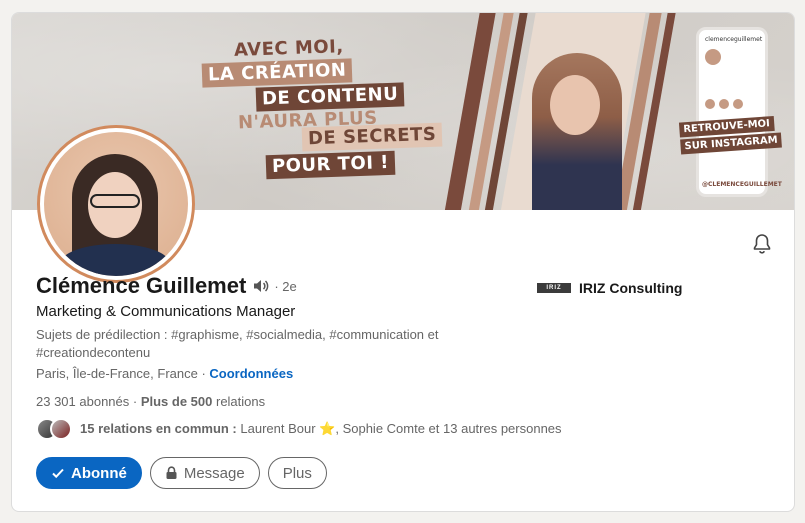 The width and height of the screenshot is (805, 523). Describe the element at coordinates (575, 105) in the screenshot. I see `banner-person-face` at that location.